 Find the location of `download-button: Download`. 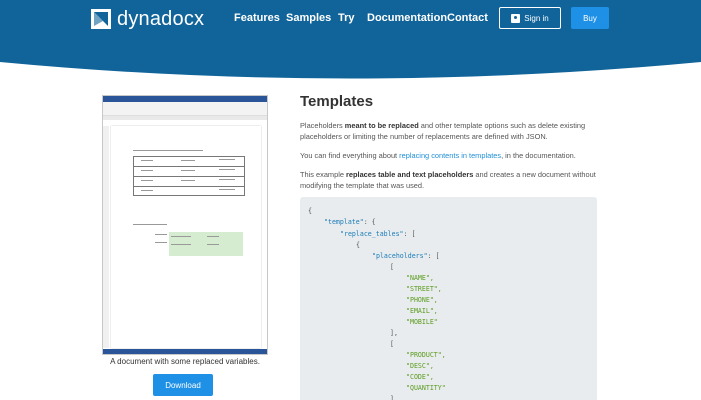

download-button: Download is located at coordinates (183, 385).